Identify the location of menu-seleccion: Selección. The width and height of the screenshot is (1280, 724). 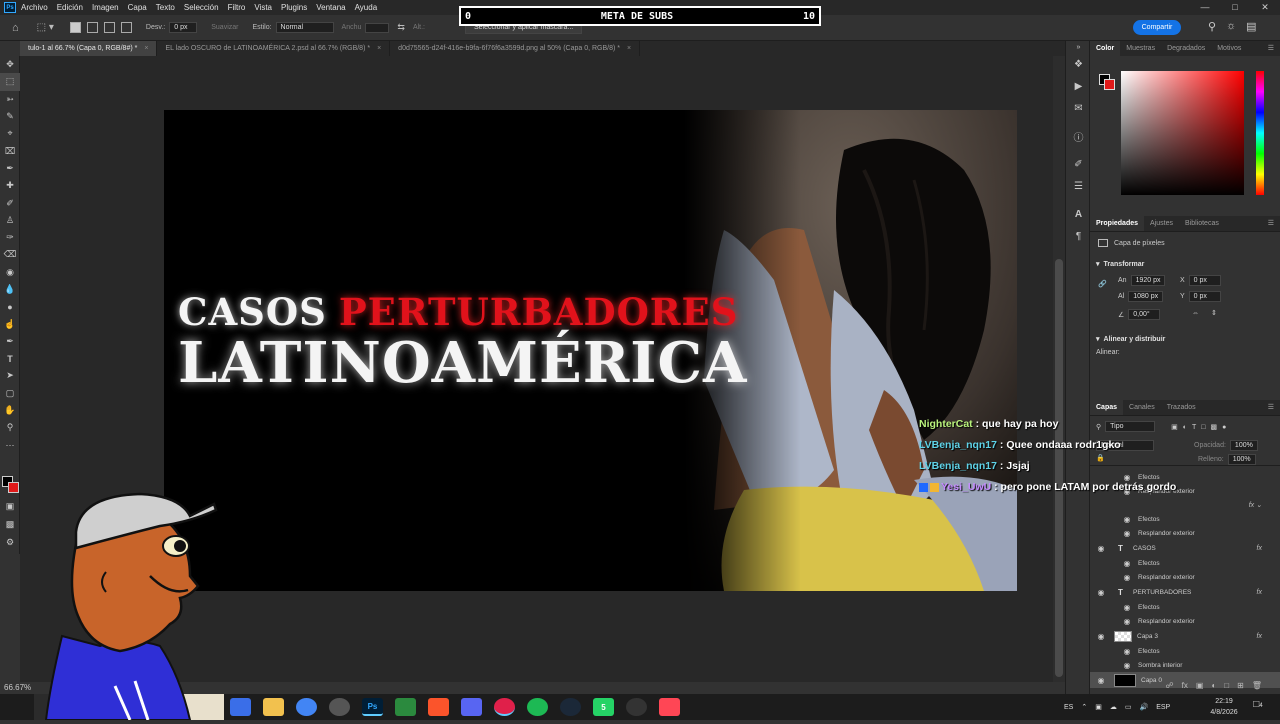
(201, 7).